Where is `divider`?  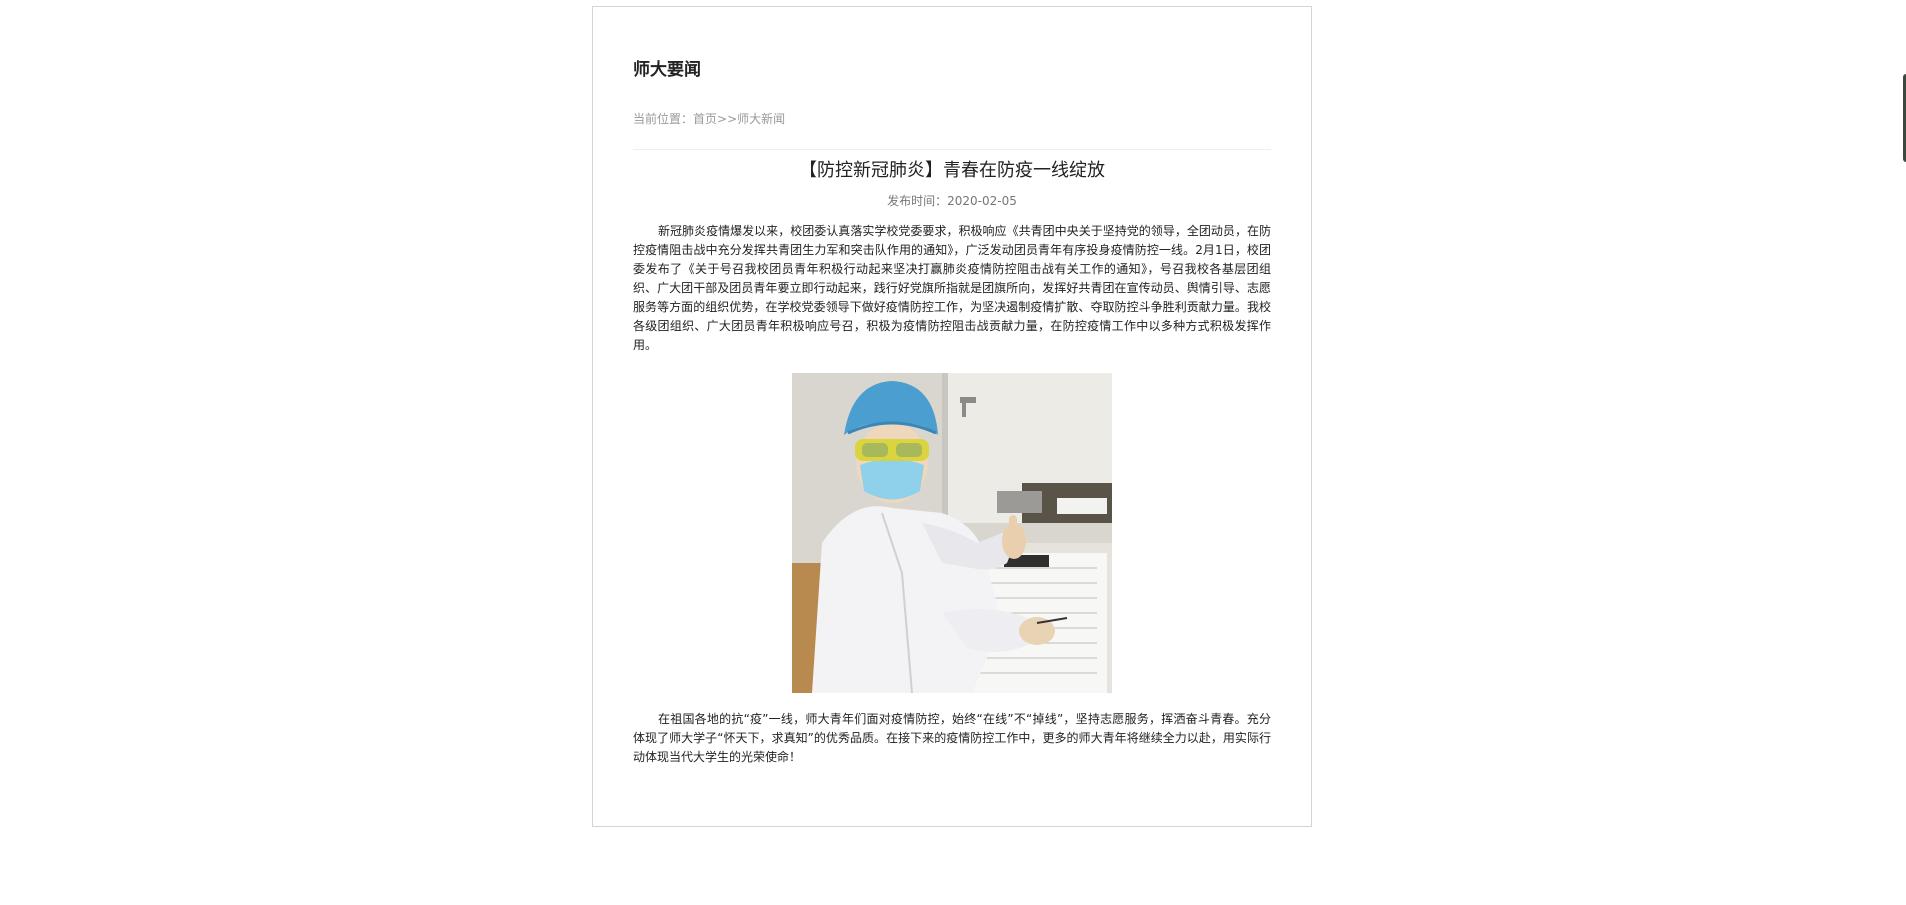
divider is located at coordinates (952, 149).